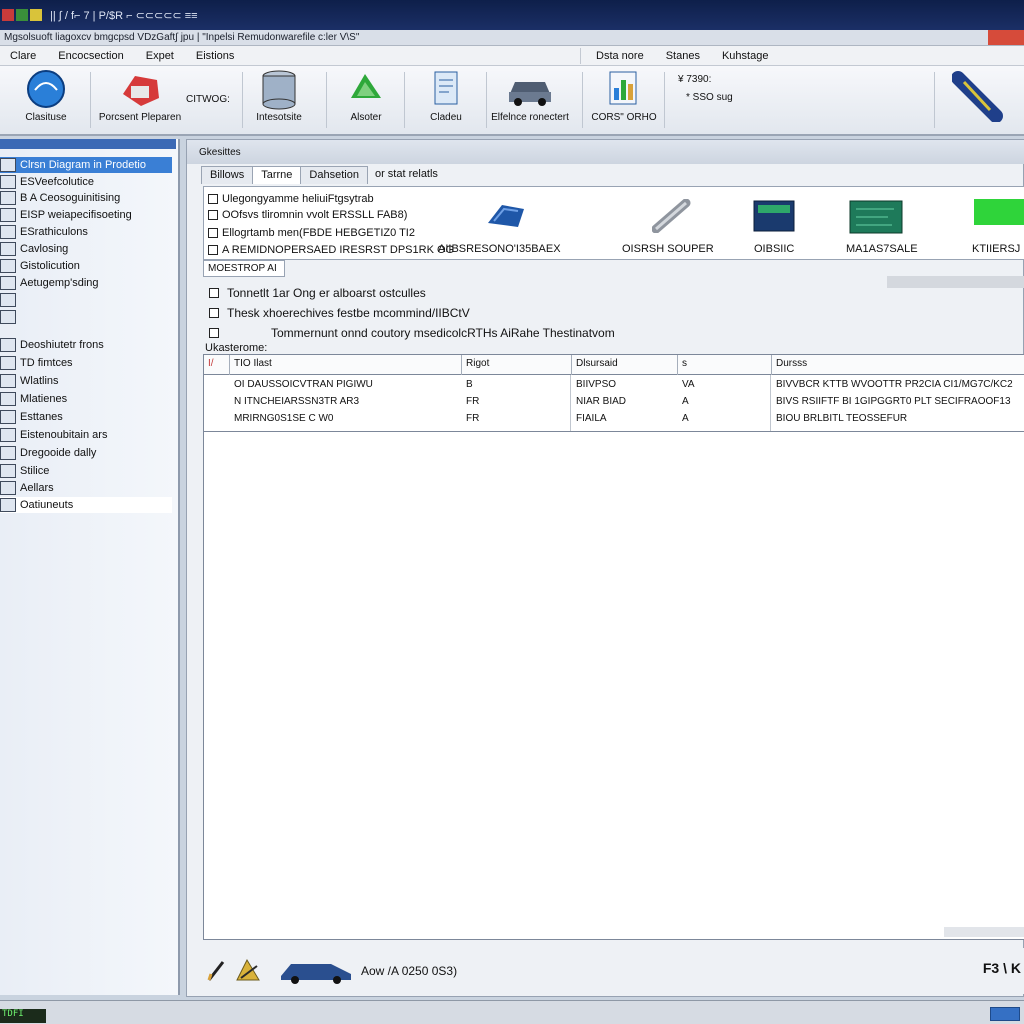 The width and height of the screenshot is (1024, 1024). I want to click on sidebar-item-12: Wlatlins, so click(86, 381).